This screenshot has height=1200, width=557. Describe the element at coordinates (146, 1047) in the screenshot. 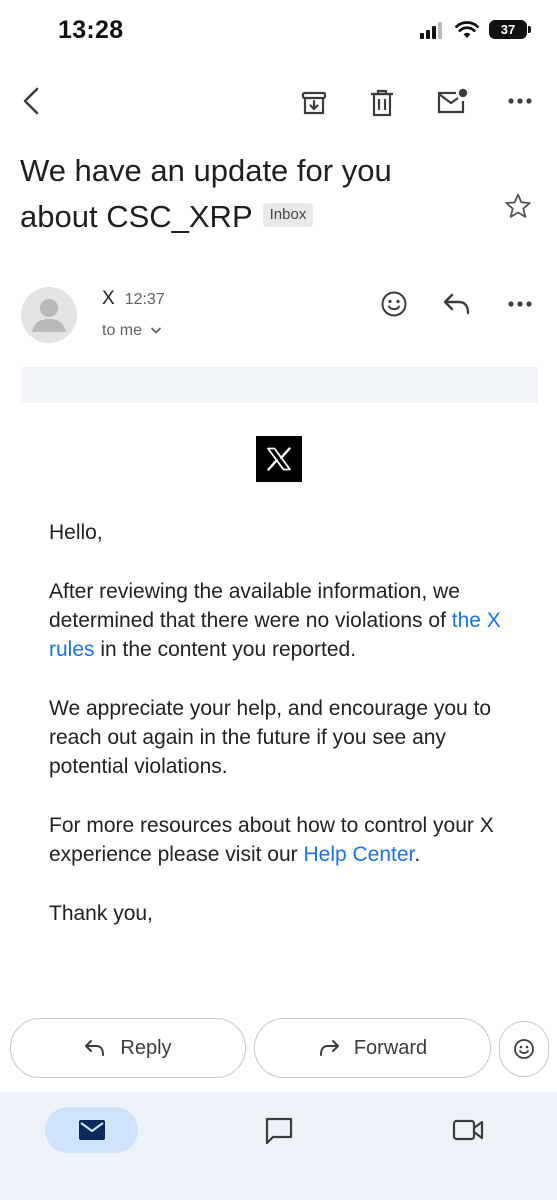

I see `reply-label: Reply` at that location.